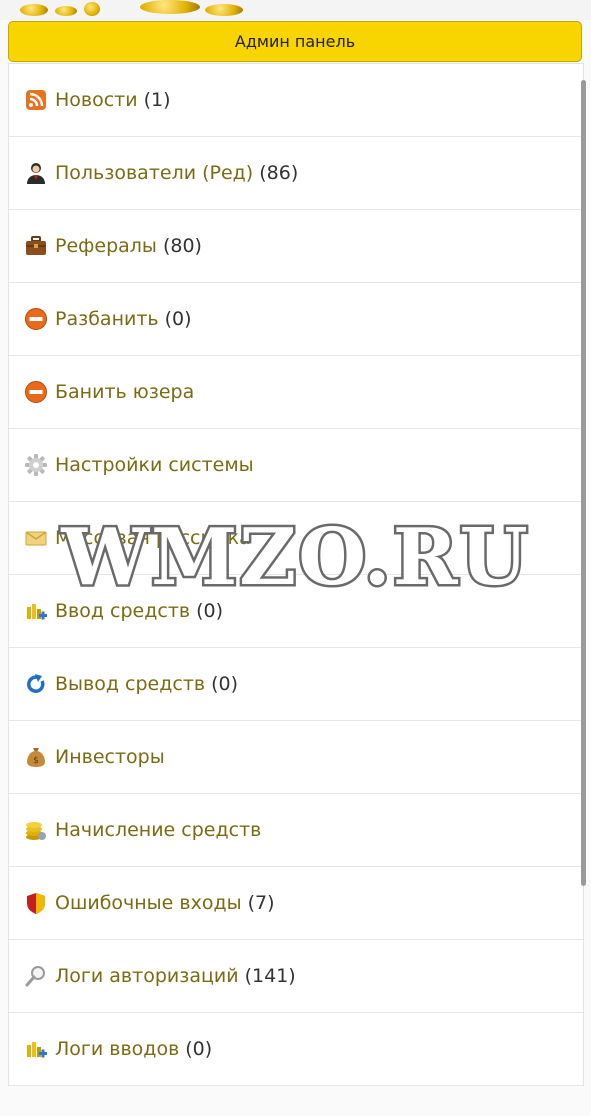 The image size is (591, 1116). I want to click on menu-item-label: Массовая рассылка, so click(153, 538).